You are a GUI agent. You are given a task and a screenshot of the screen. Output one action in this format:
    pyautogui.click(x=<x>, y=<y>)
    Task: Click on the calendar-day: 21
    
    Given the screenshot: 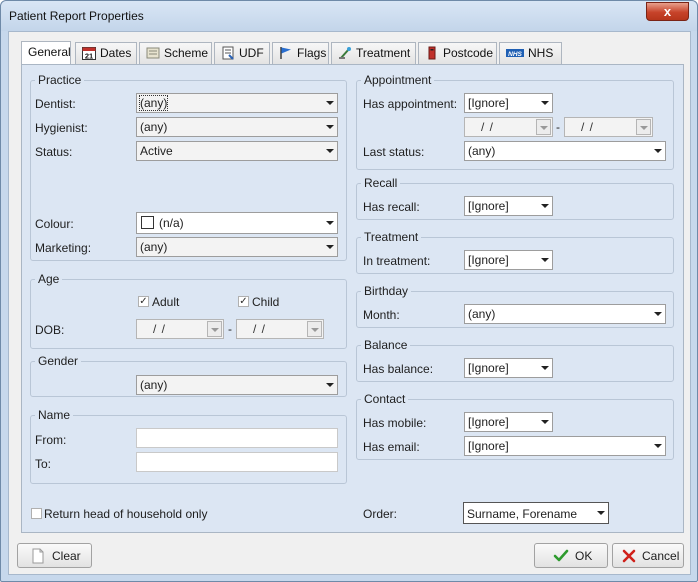 What is the action you would take?
    pyautogui.click(x=89, y=56)
    